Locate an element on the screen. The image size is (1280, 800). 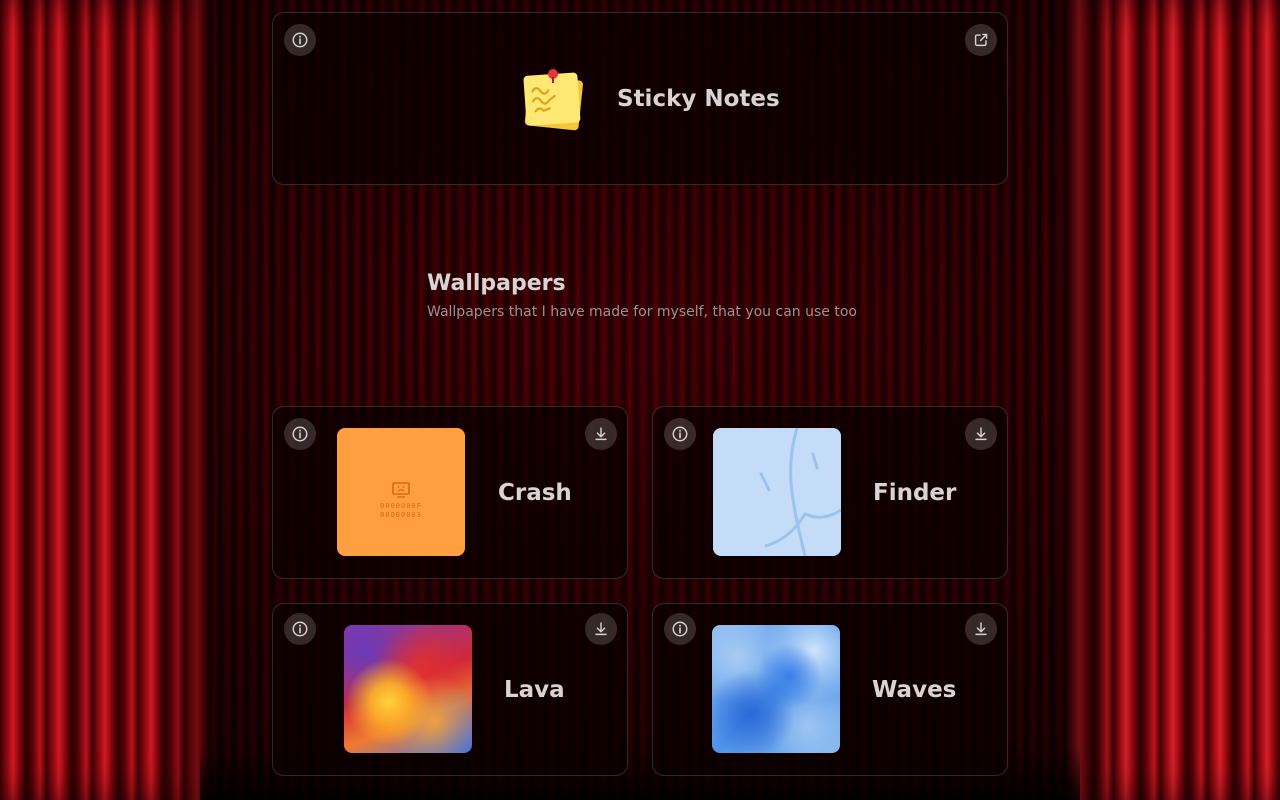
wallpaper-card-lava: Lava is located at coordinates (450, 689).